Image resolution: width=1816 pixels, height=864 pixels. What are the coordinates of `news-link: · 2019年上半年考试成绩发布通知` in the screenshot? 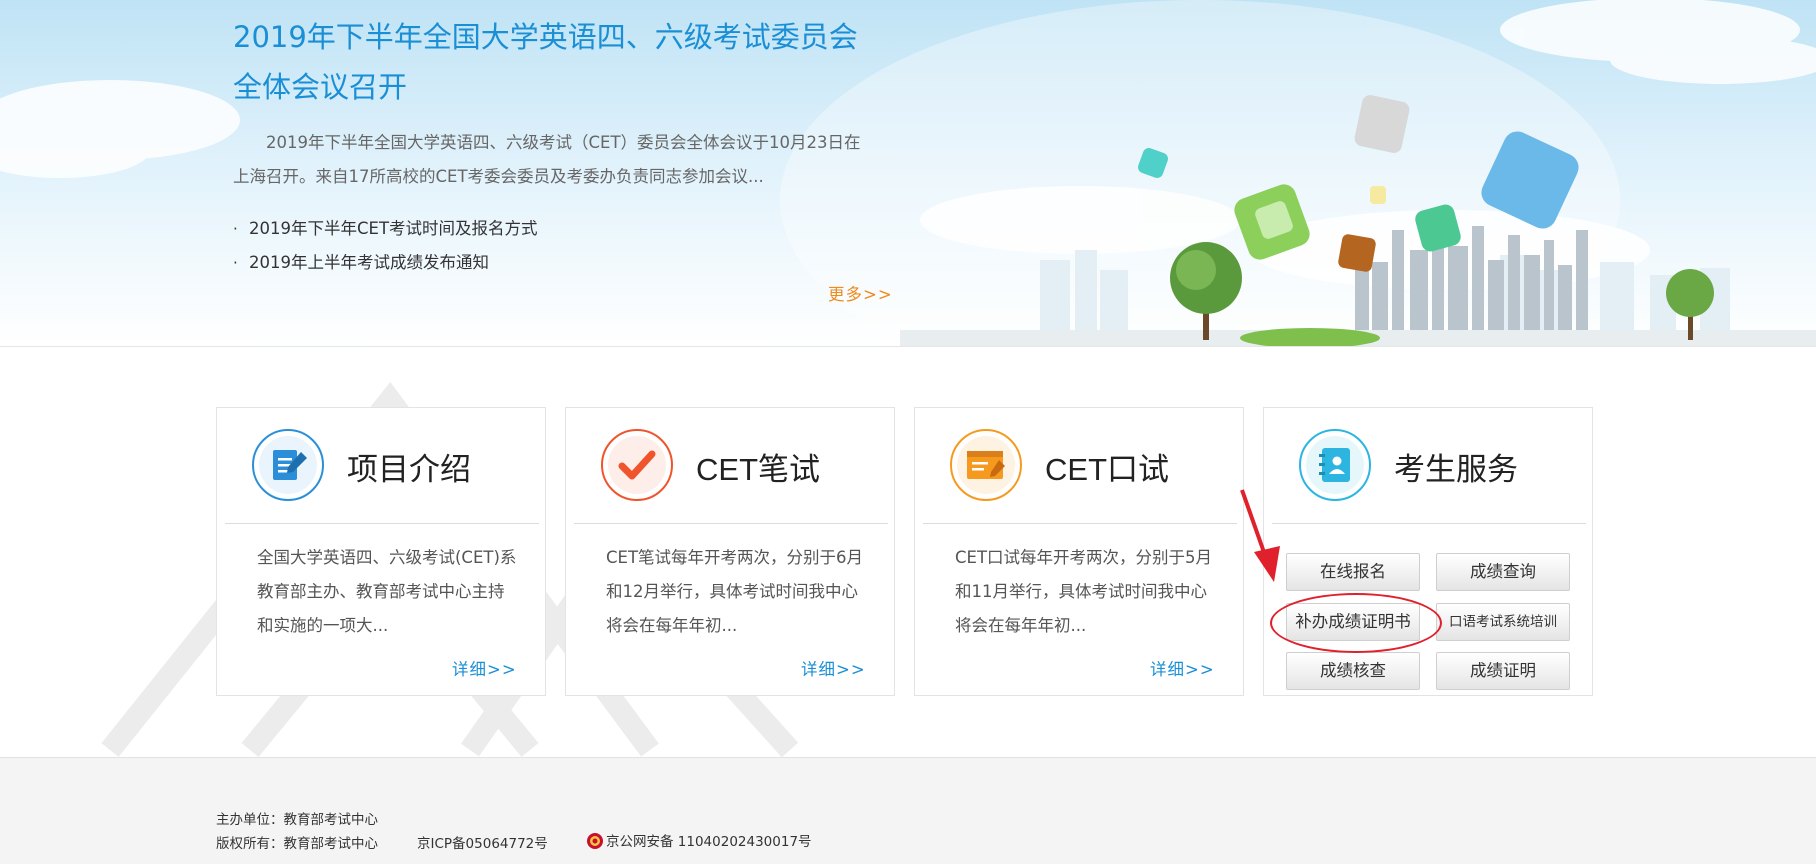 It's located at (385, 263).